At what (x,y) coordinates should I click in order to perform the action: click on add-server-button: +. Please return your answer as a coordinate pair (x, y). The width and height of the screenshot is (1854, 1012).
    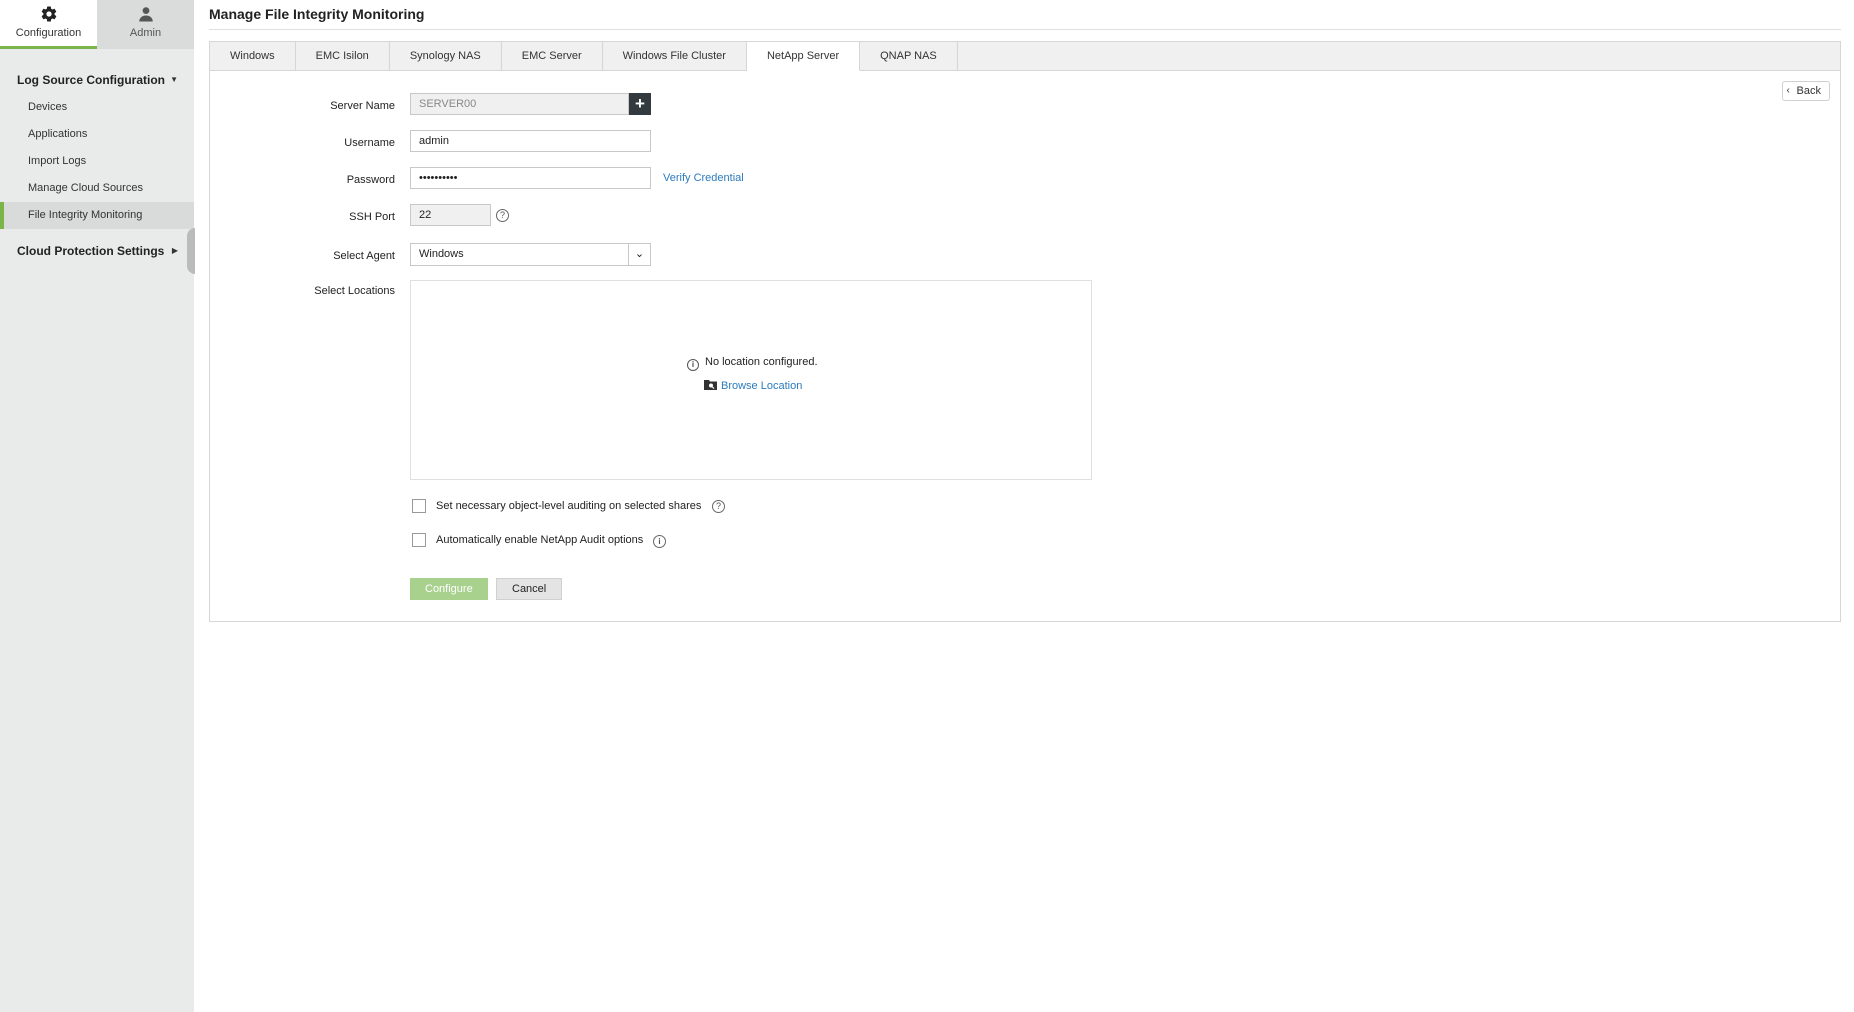
    Looking at the image, I should click on (640, 104).